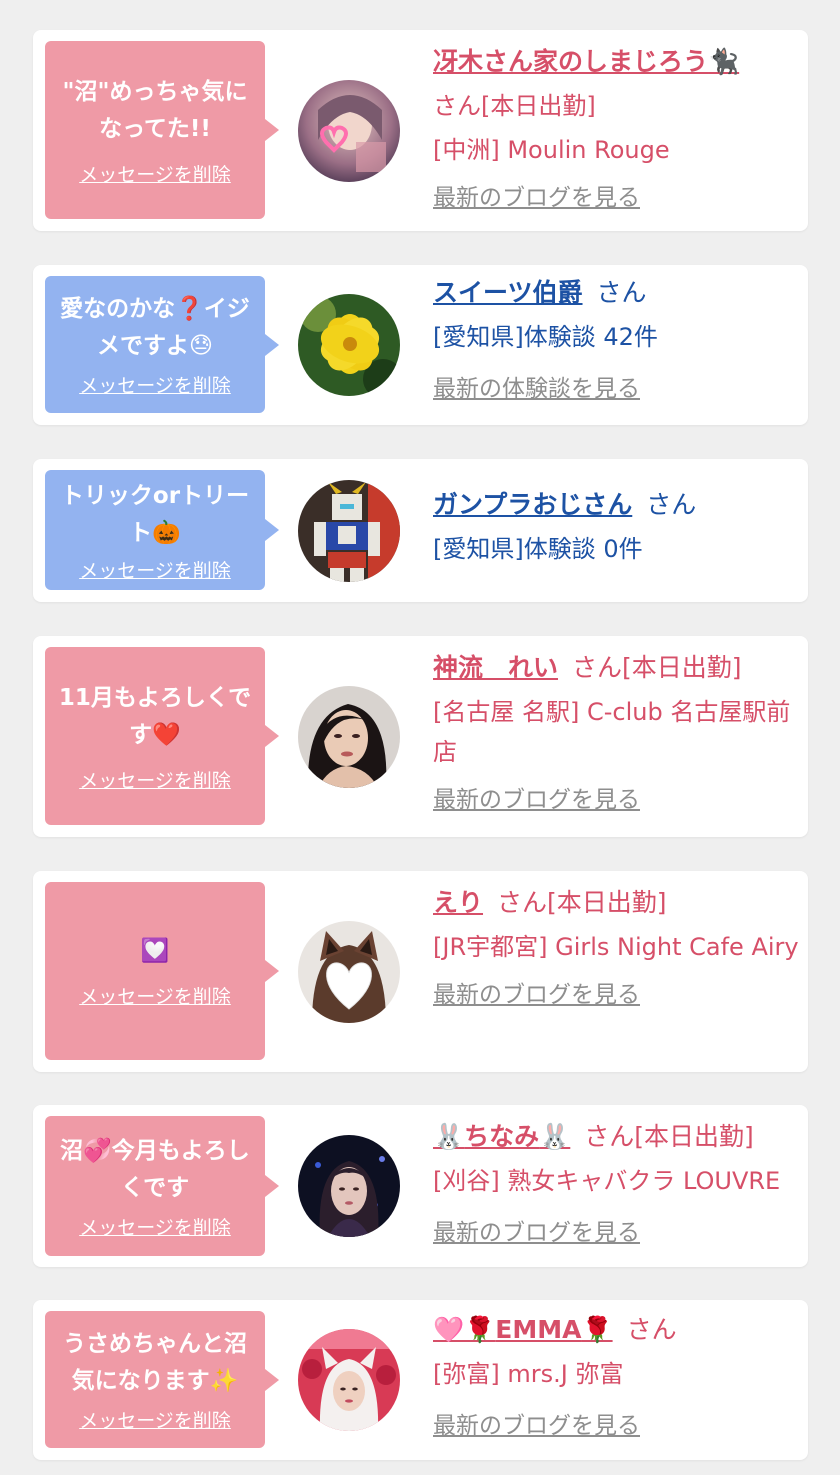 The height and width of the screenshot is (1475, 840). I want to click on message-bubble: "沼"めっちゃ気に なってた!! メッセージを削除, so click(162, 130).